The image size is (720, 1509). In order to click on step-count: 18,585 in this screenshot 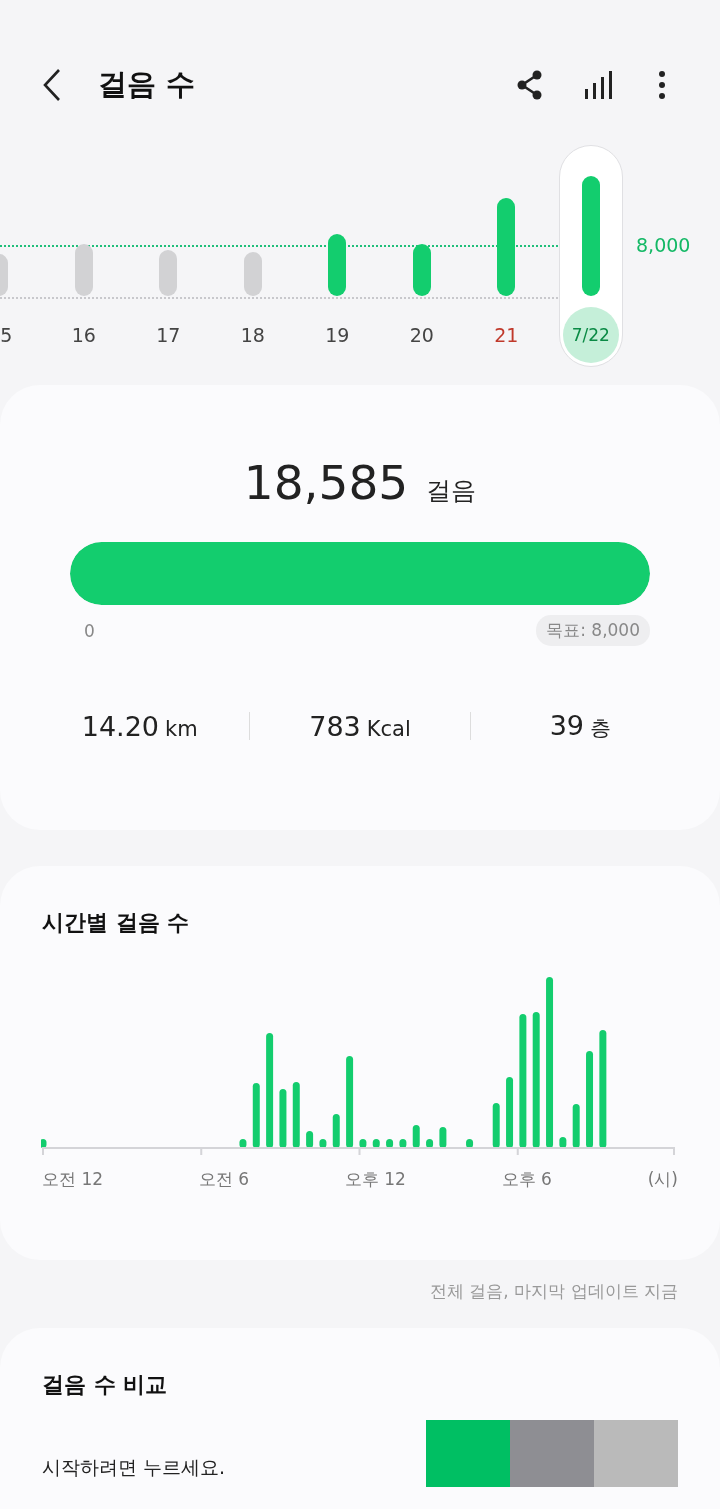, I will do `click(326, 482)`.